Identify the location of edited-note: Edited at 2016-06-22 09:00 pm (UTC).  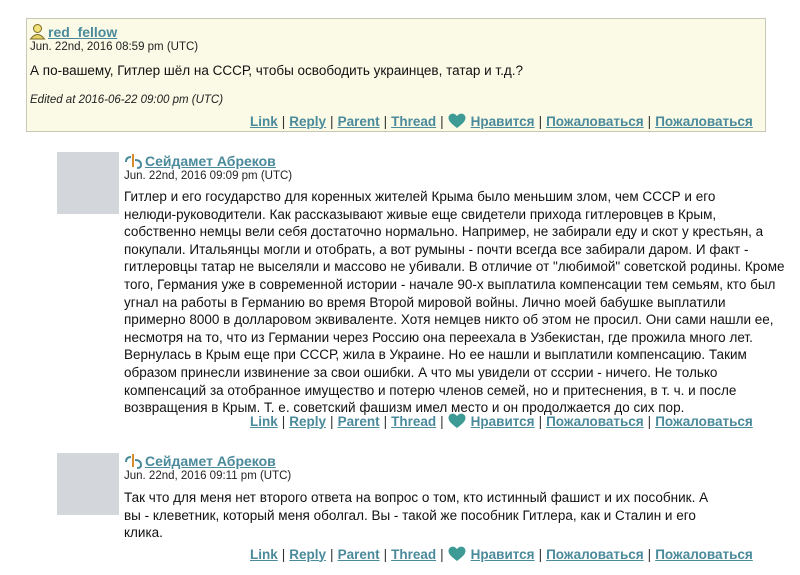
(127, 100).